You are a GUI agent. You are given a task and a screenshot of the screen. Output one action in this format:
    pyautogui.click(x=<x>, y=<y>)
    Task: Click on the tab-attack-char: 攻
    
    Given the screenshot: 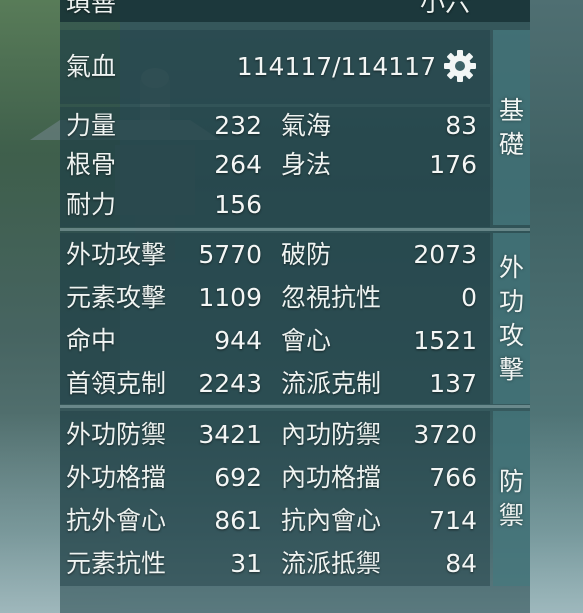 What is the action you would take?
    pyautogui.click(x=511, y=335)
    